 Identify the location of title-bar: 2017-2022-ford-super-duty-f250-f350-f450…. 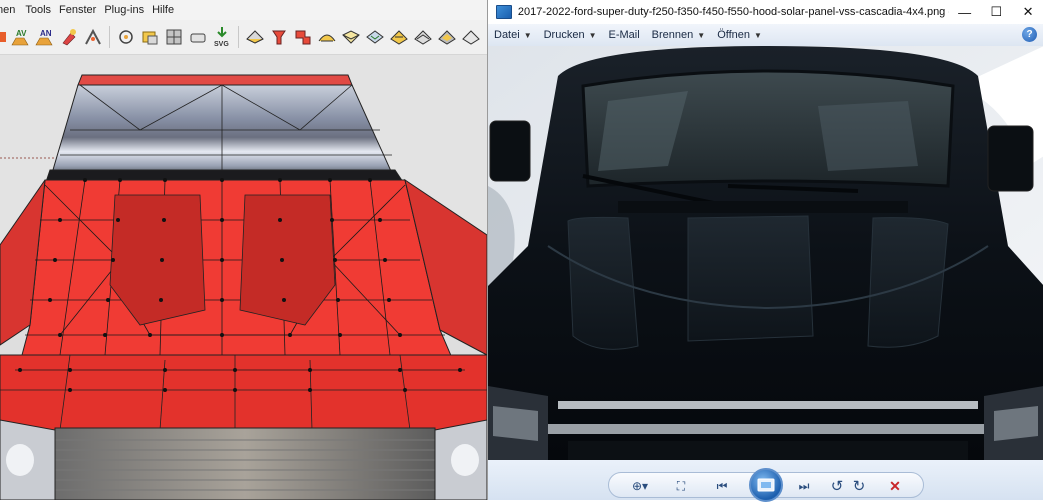
(765, 12).